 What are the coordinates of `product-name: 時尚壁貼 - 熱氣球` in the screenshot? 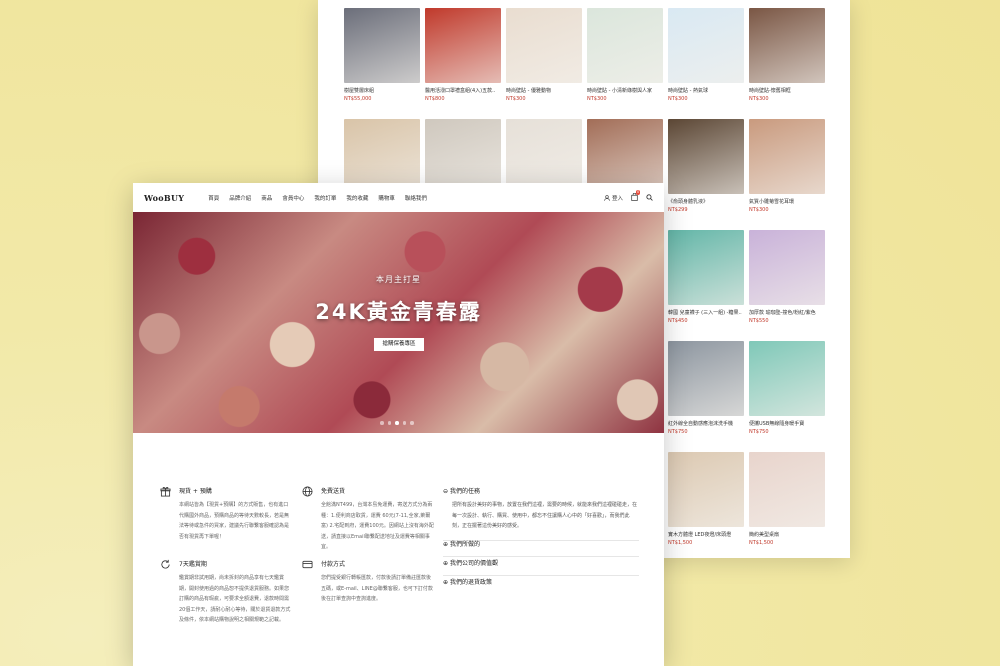 It's located at (706, 90).